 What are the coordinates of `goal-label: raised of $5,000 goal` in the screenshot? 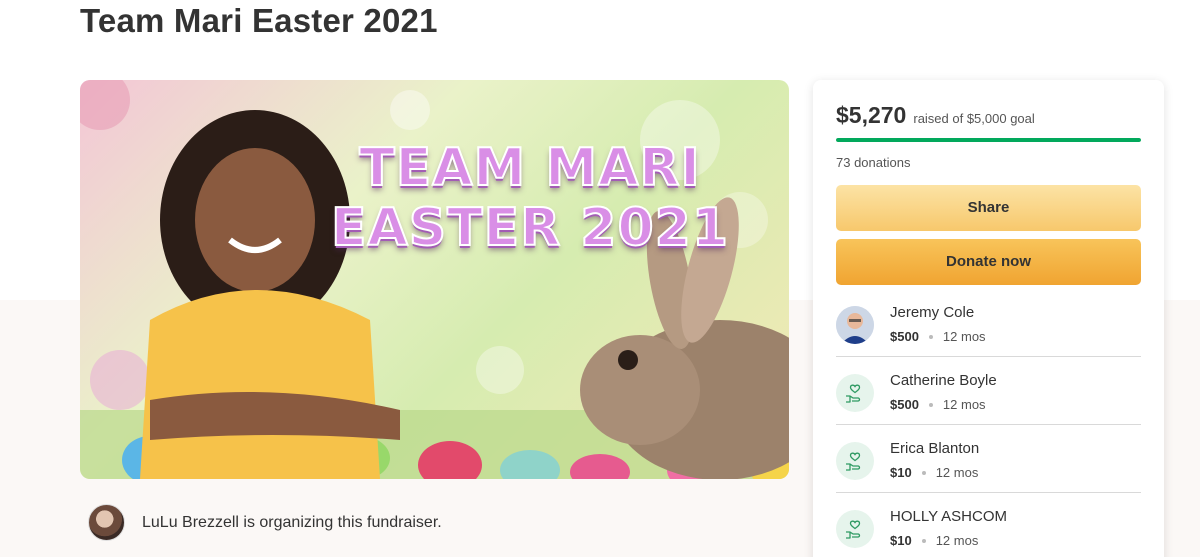 It's located at (974, 118).